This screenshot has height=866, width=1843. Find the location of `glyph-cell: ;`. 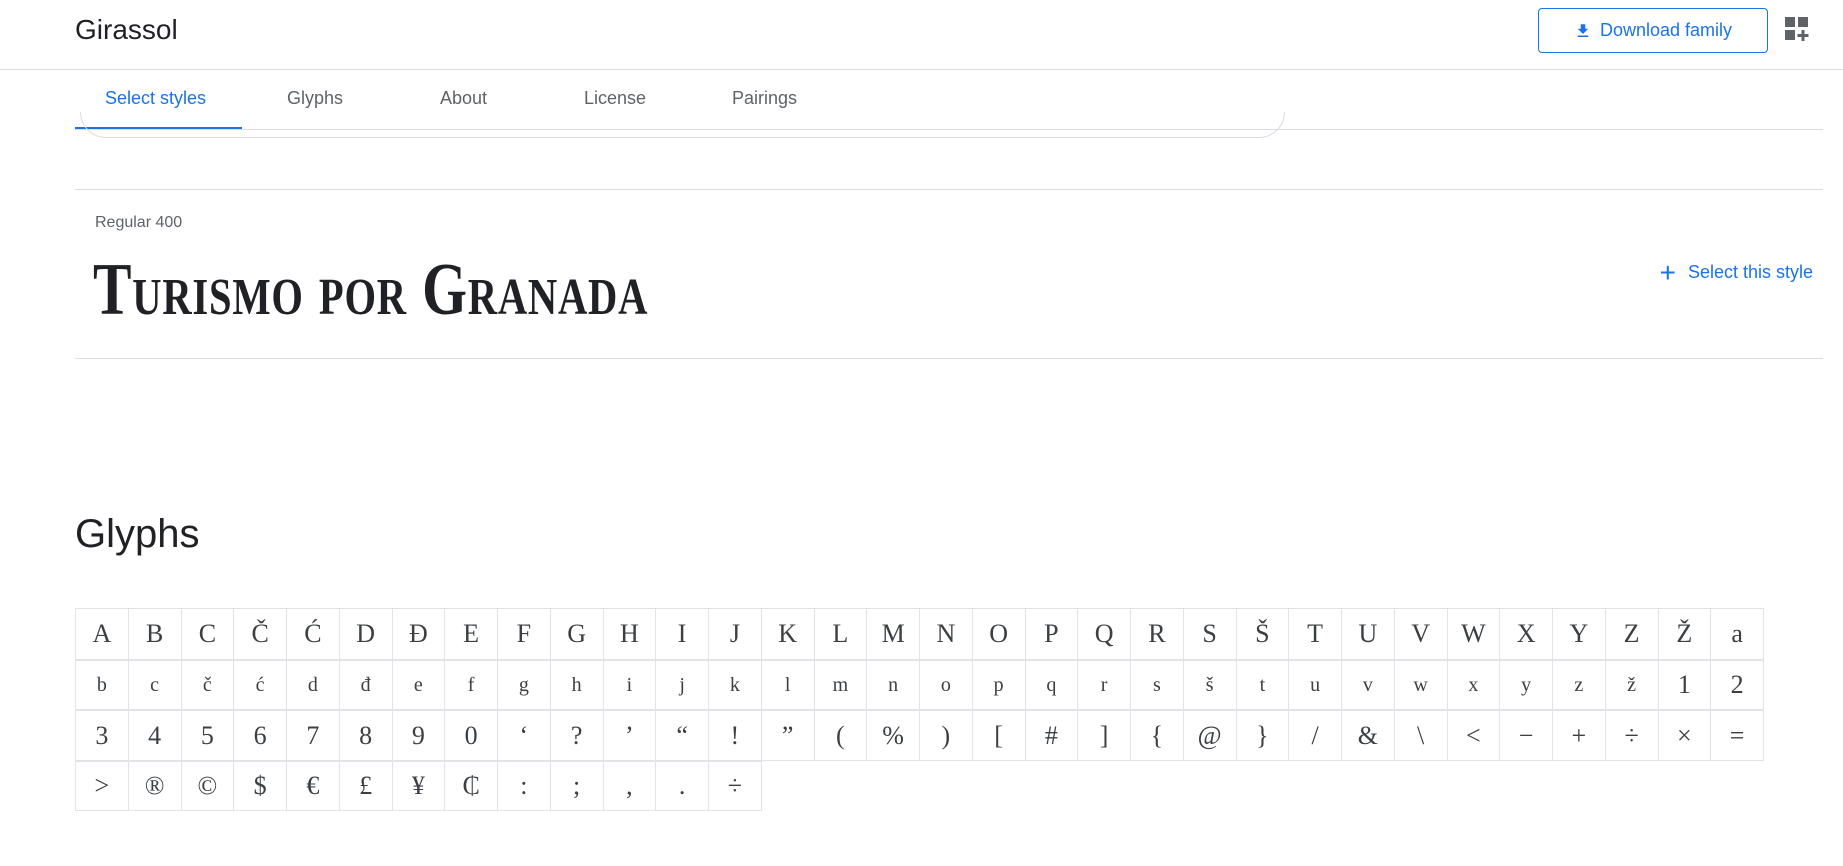

glyph-cell: ; is located at coordinates (576, 786).